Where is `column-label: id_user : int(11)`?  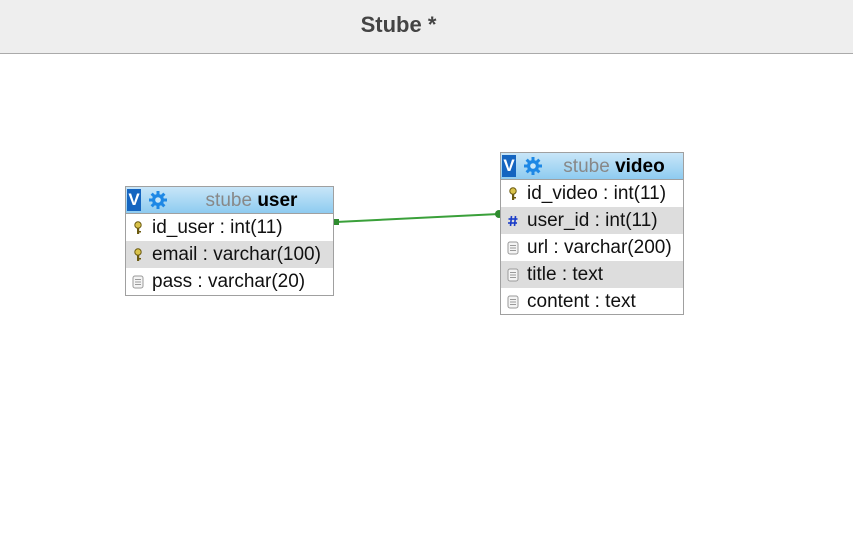
column-label: id_user : int(11) is located at coordinates (217, 227).